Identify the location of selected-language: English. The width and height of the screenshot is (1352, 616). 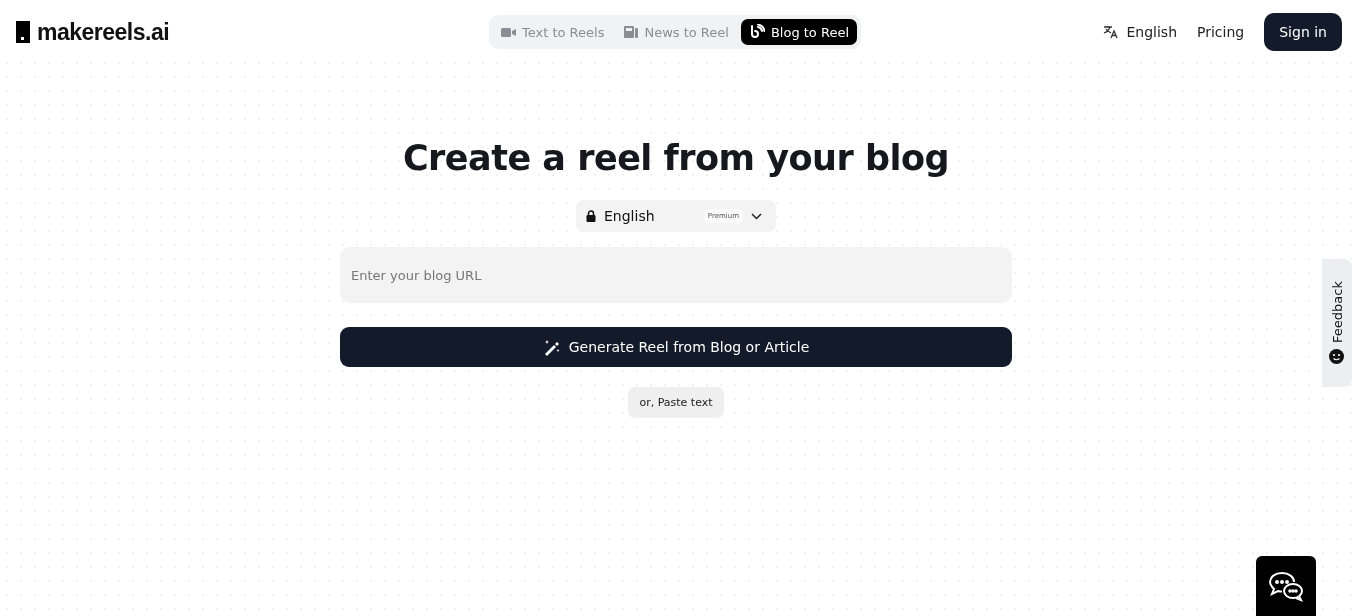
(630, 216).